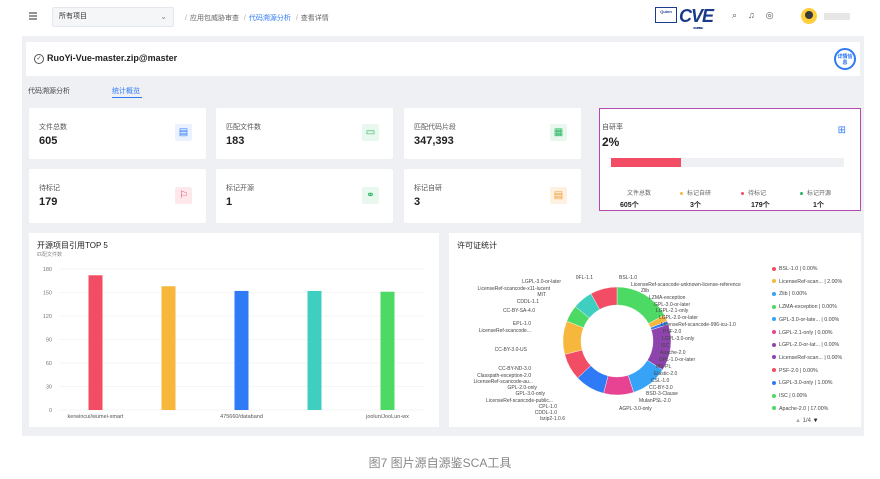  Describe the element at coordinates (805, 320) in the screenshot. I see `license-legend-item: GPL-3.0-or-late... | 0.00%` at that location.